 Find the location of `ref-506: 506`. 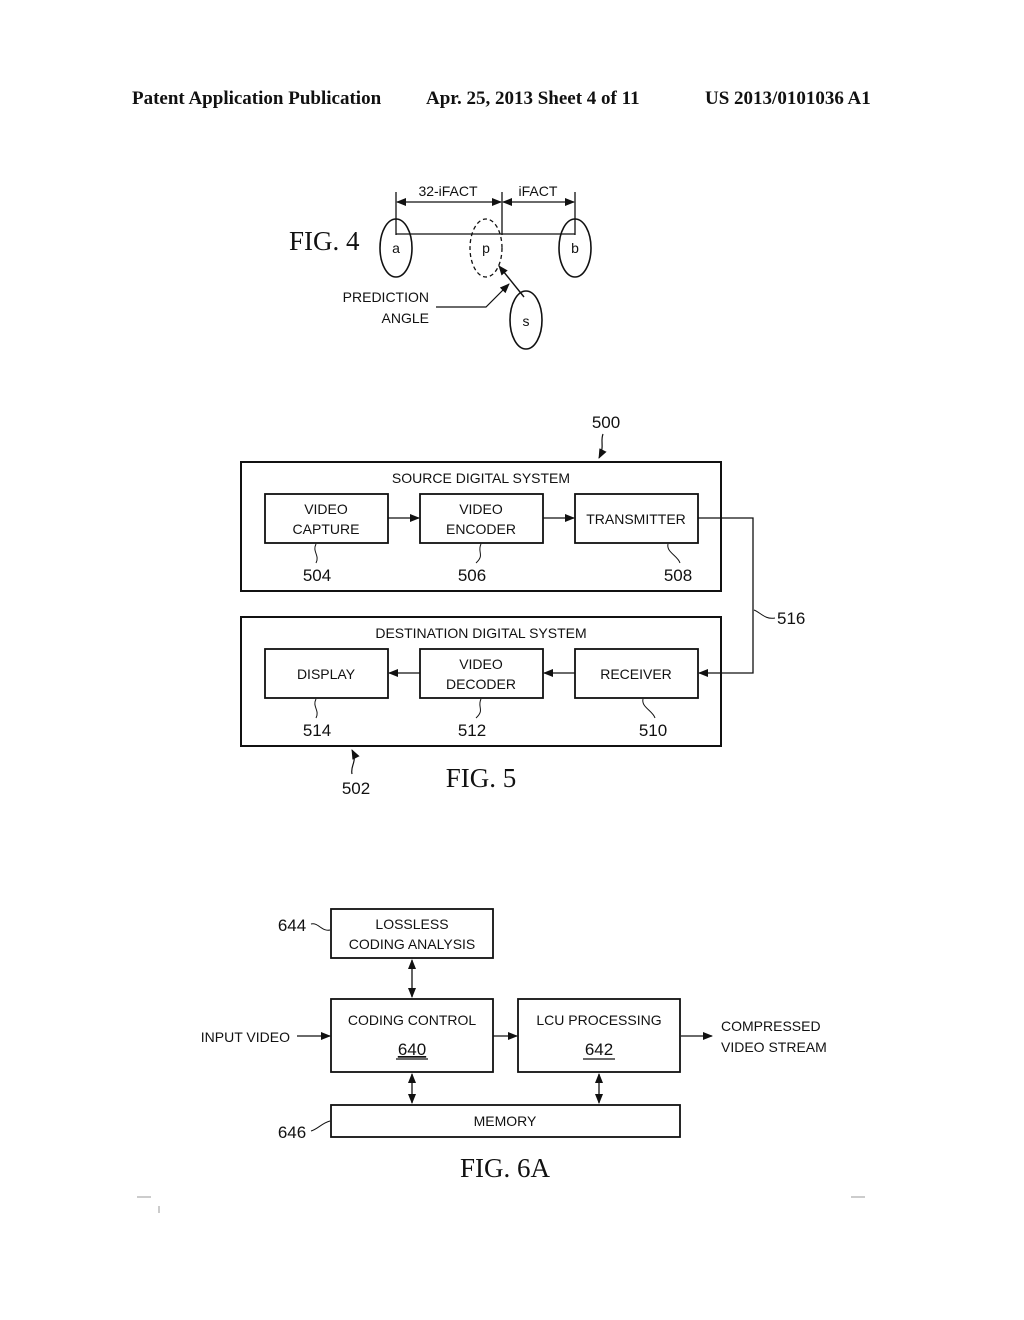

ref-506: 506 is located at coordinates (472, 575).